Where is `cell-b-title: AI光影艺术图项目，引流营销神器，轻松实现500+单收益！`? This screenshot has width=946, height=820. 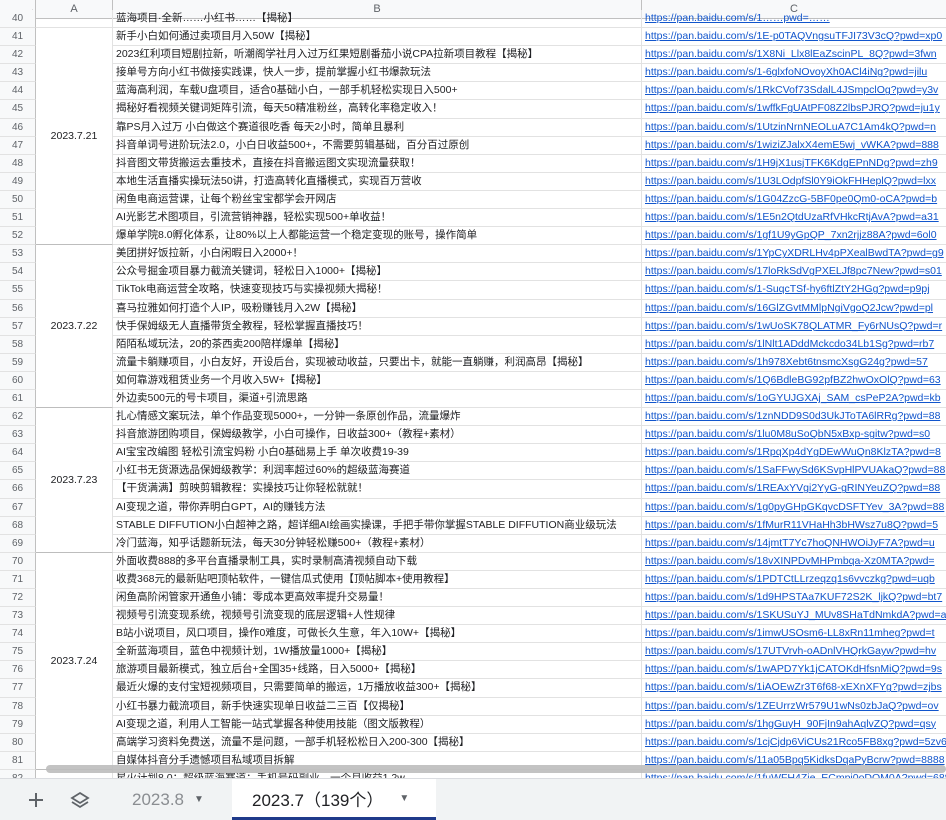
cell-b-title: AI光影艺术图项目，引流营销神器，轻松实现500+单收益！ is located at coordinates (377, 218).